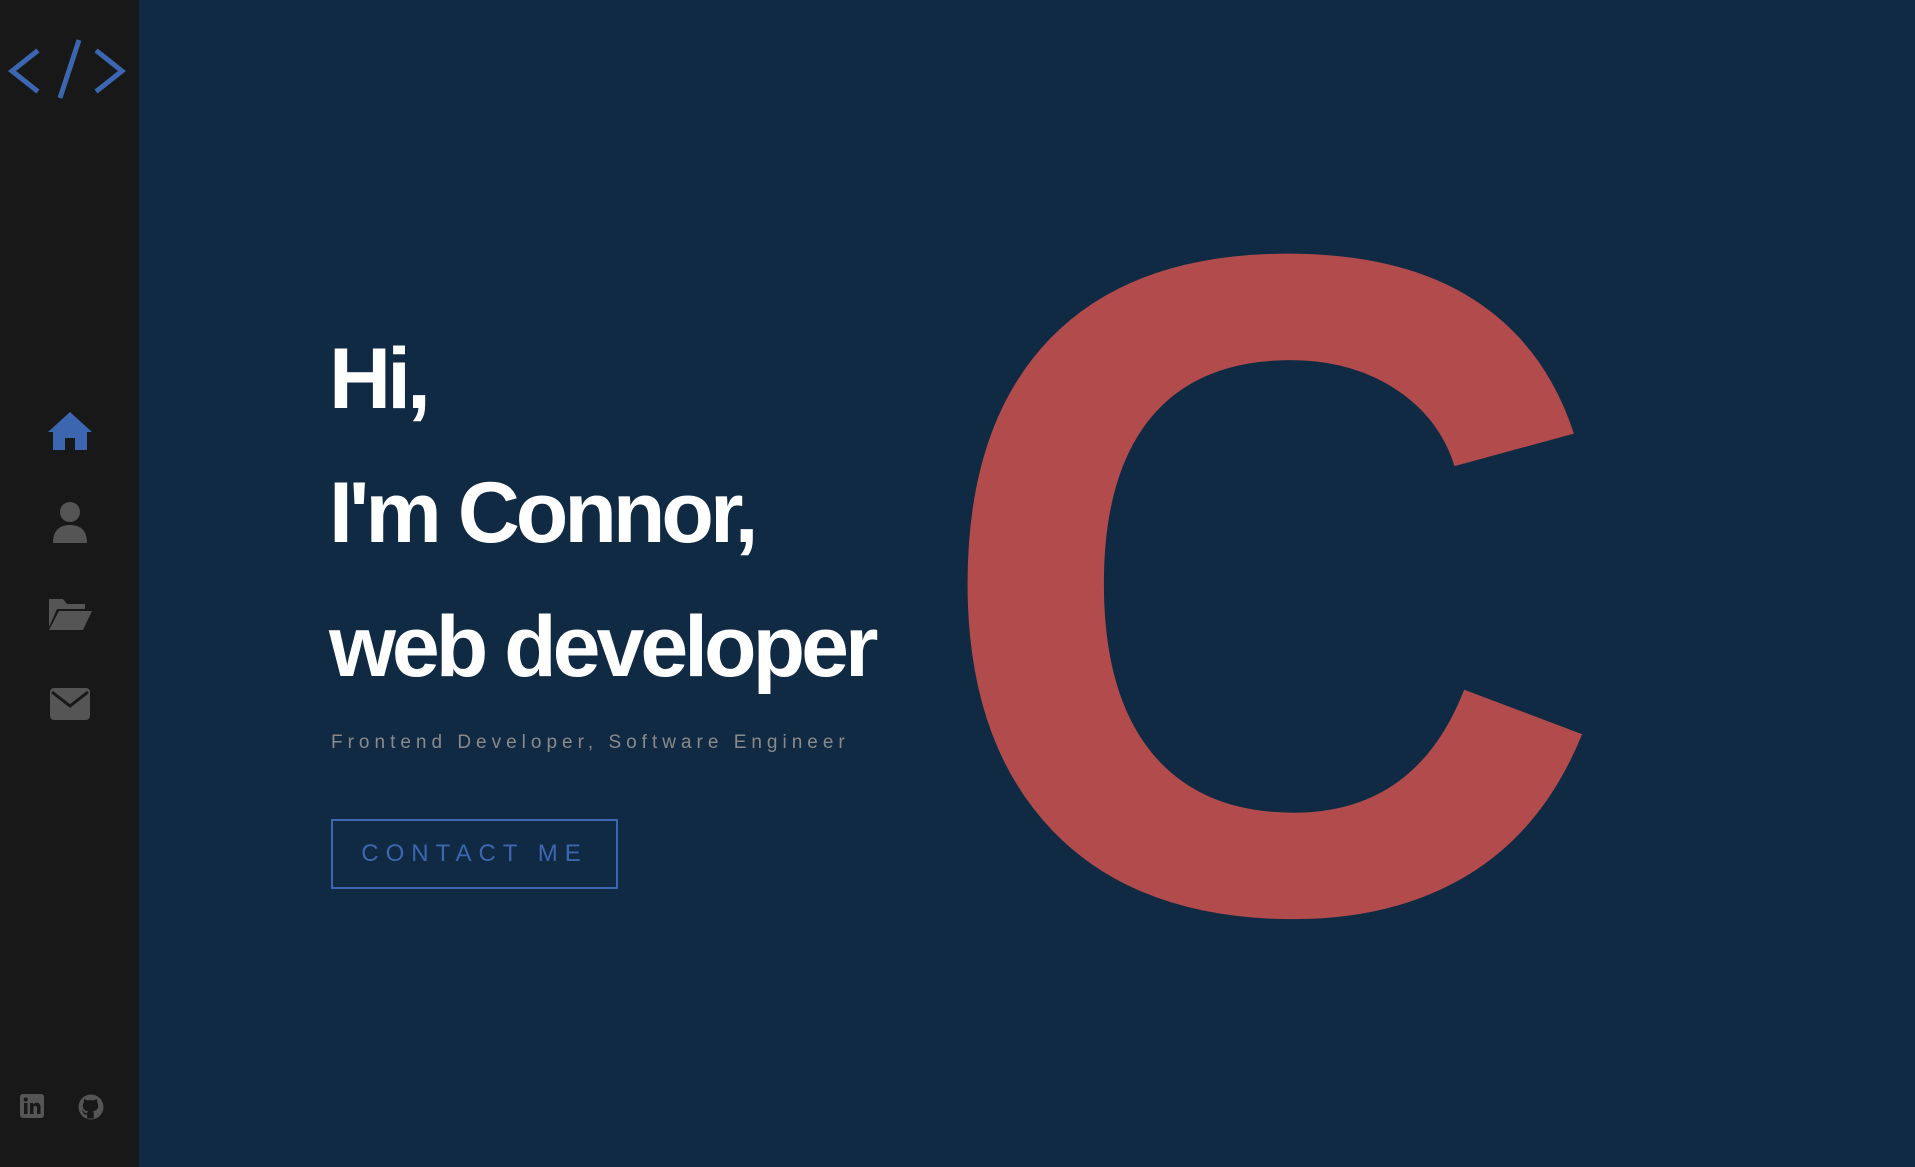  Describe the element at coordinates (603, 647) in the screenshot. I see `headline-role: web developer` at that location.